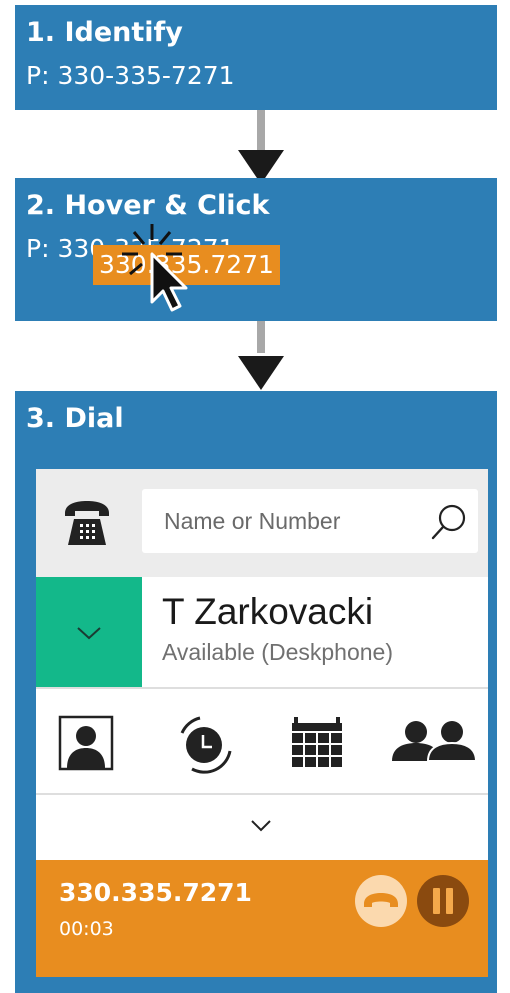 Image resolution: width=510 pixels, height=993 pixels. Describe the element at coordinates (155, 268) in the screenshot. I see `mouse-pointer-icon` at that location.